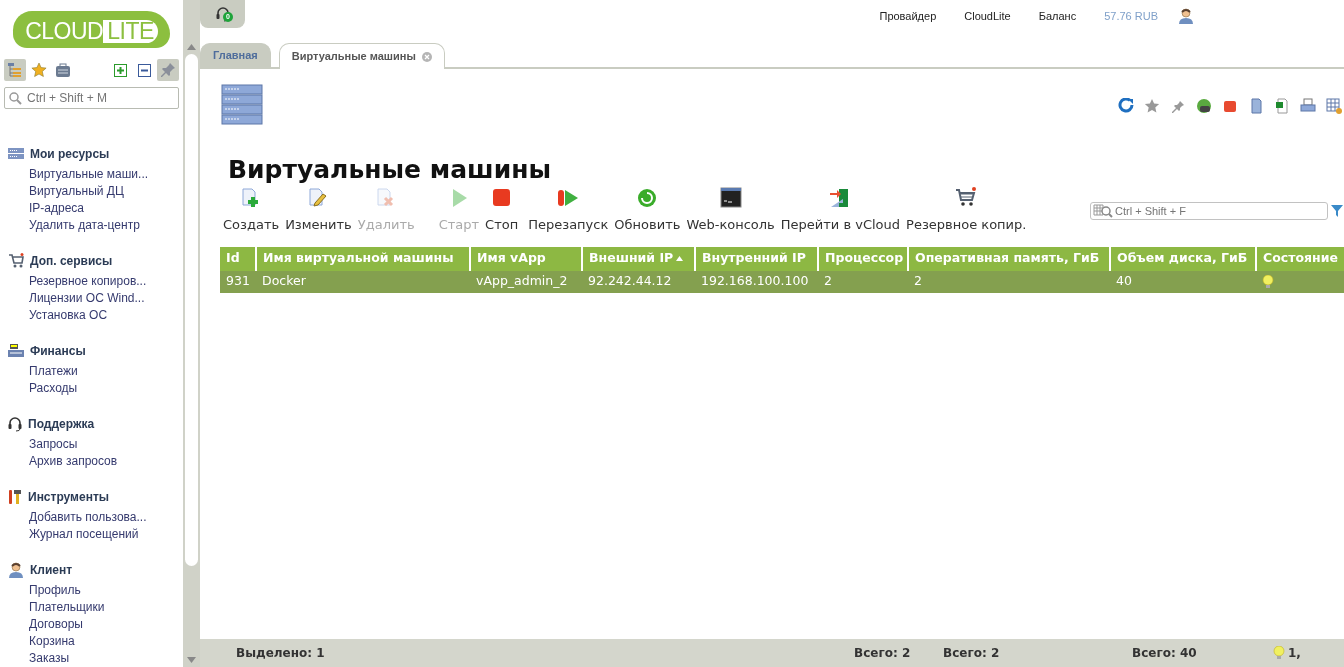 This screenshot has width=1344, height=667. I want to click on toolbar-button: Создать, so click(251, 211).